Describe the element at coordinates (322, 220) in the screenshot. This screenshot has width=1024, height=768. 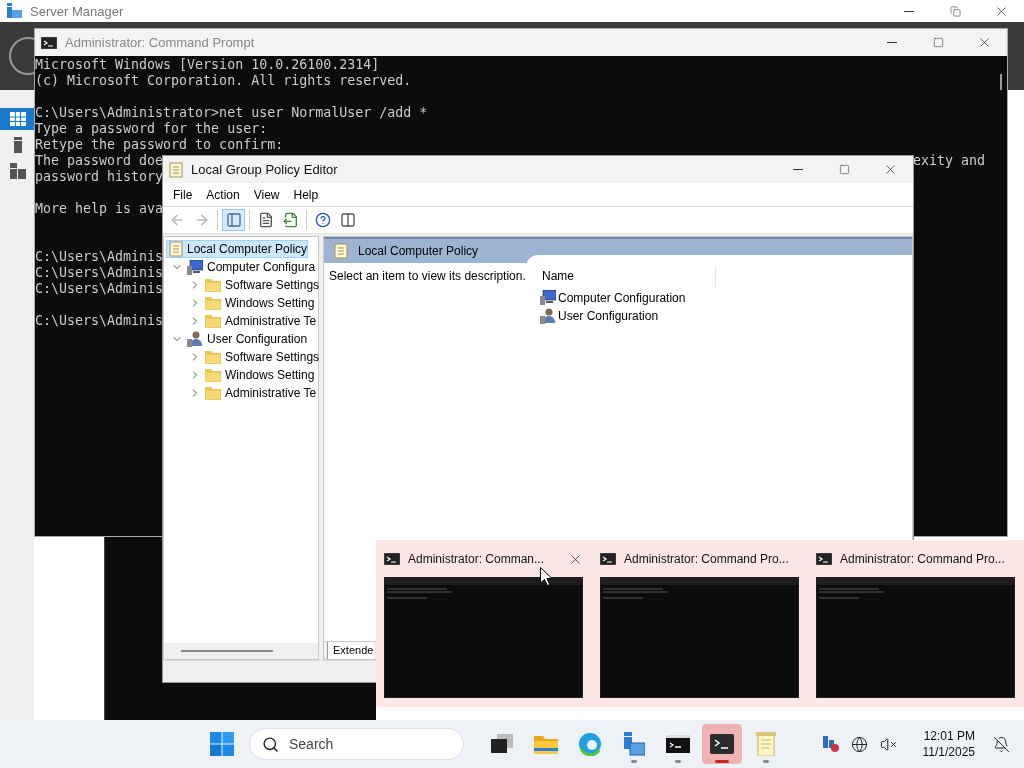
I see `help-icon` at that location.